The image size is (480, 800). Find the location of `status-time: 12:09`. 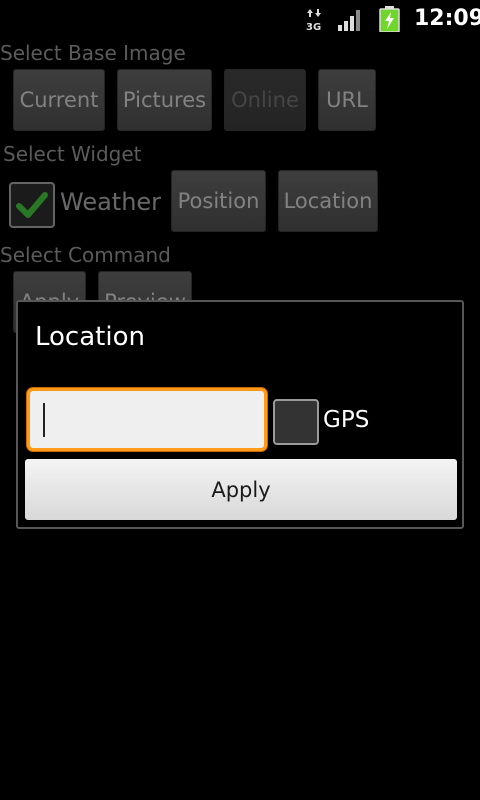

status-time: 12:09 is located at coordinates (447, 18).